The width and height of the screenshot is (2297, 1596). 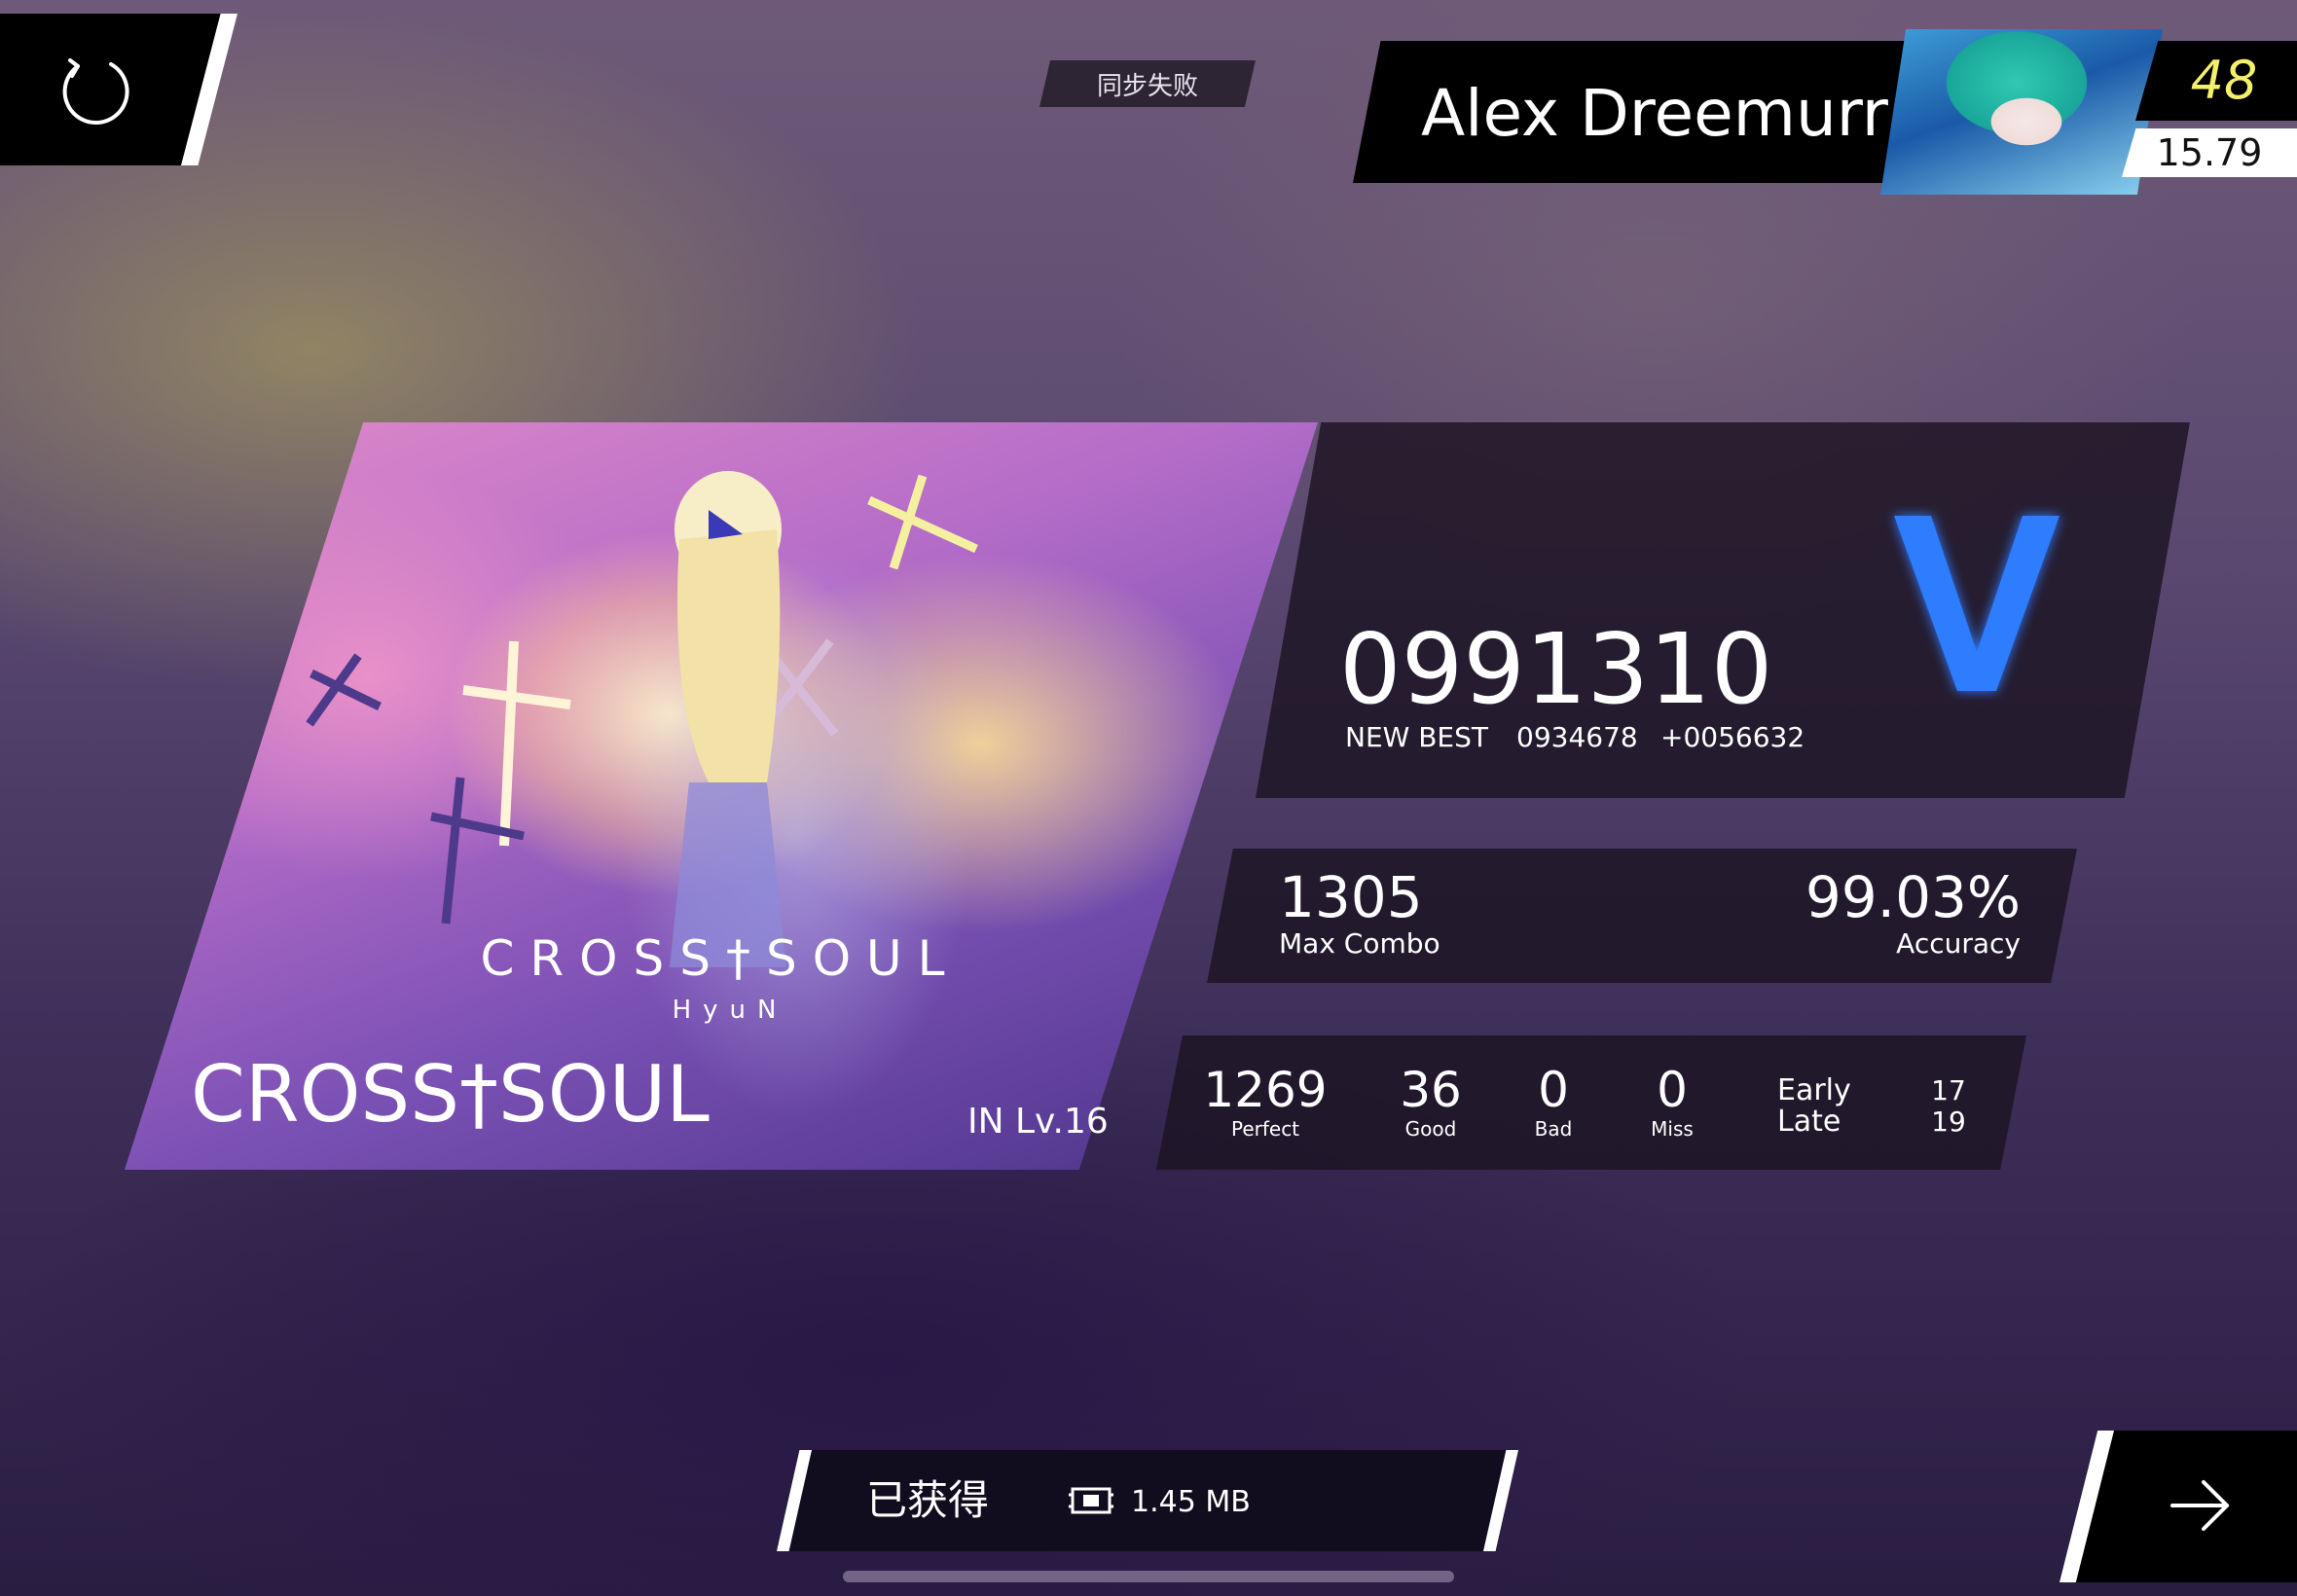 I want to click on accuracy-value: 99.03%, so click(x=1913, y=897).